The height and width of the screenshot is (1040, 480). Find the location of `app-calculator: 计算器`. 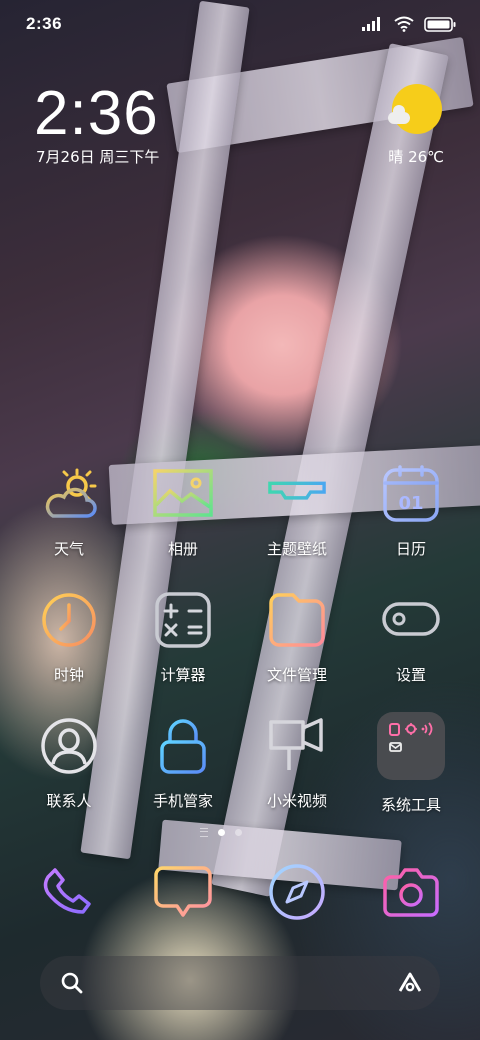

app-calculator: 计算器 is located at coordinates (183, 643).